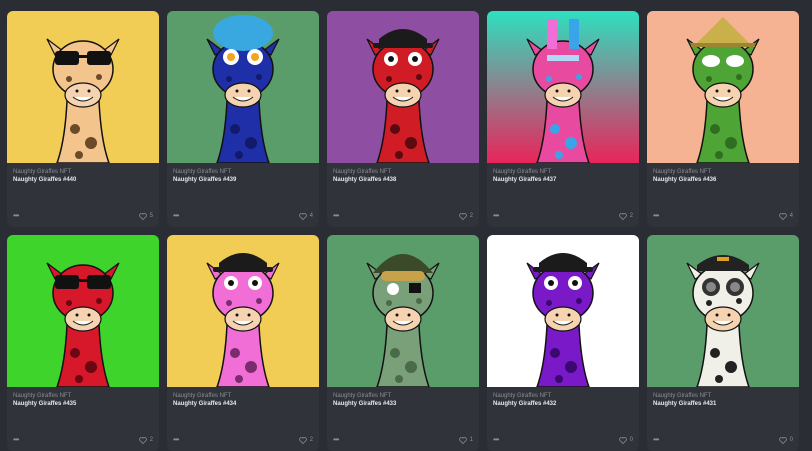 Image resolution: width=812 pixels, height=451 pixels. Describe the element at coordinates (723, 404) in the screenshot. I see `nft-name: Naughty Giraffes #431` at that location.